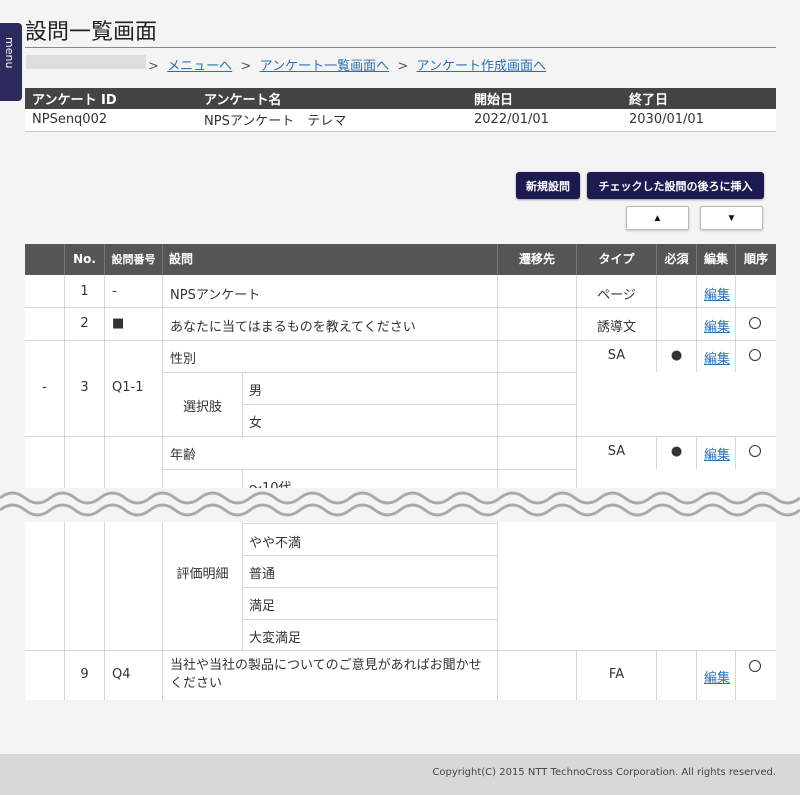 The height and width of the screenshot is (795, 800). Describe the element at coordinates (9, 53) in the screenshot. I see `side-menu-label: menu` at that location.